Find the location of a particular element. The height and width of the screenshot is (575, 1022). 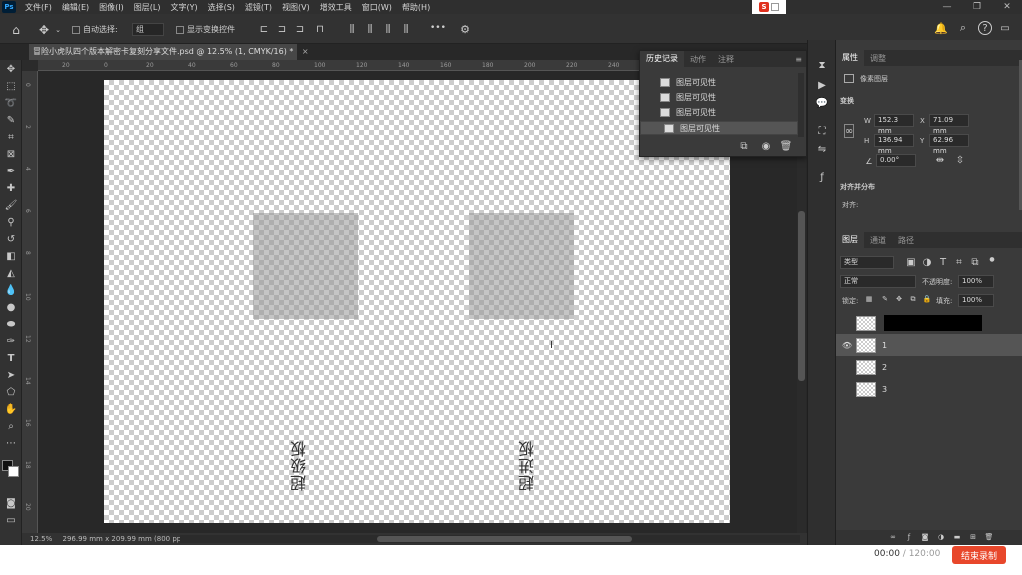

history-brush-tool-icon: ↺ is located at coordinates (11, 239).